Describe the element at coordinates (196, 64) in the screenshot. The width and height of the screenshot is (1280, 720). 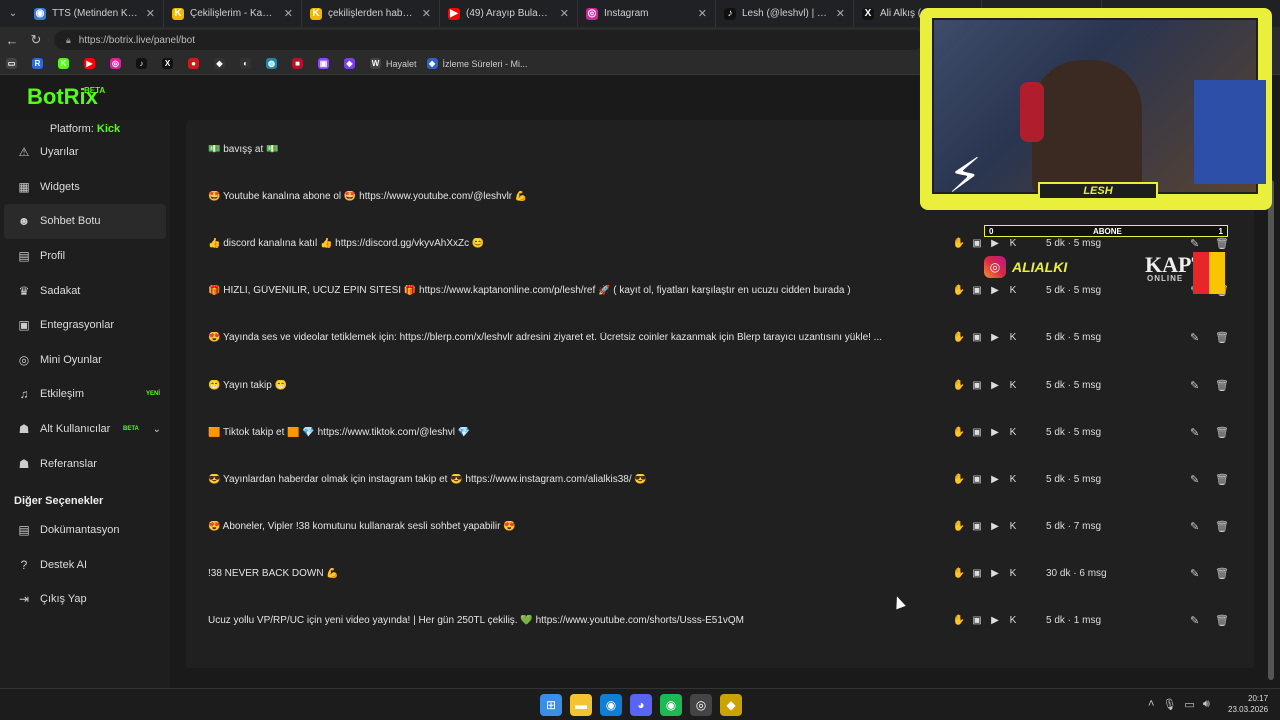
I see `bookmark-item: ●` at that location.